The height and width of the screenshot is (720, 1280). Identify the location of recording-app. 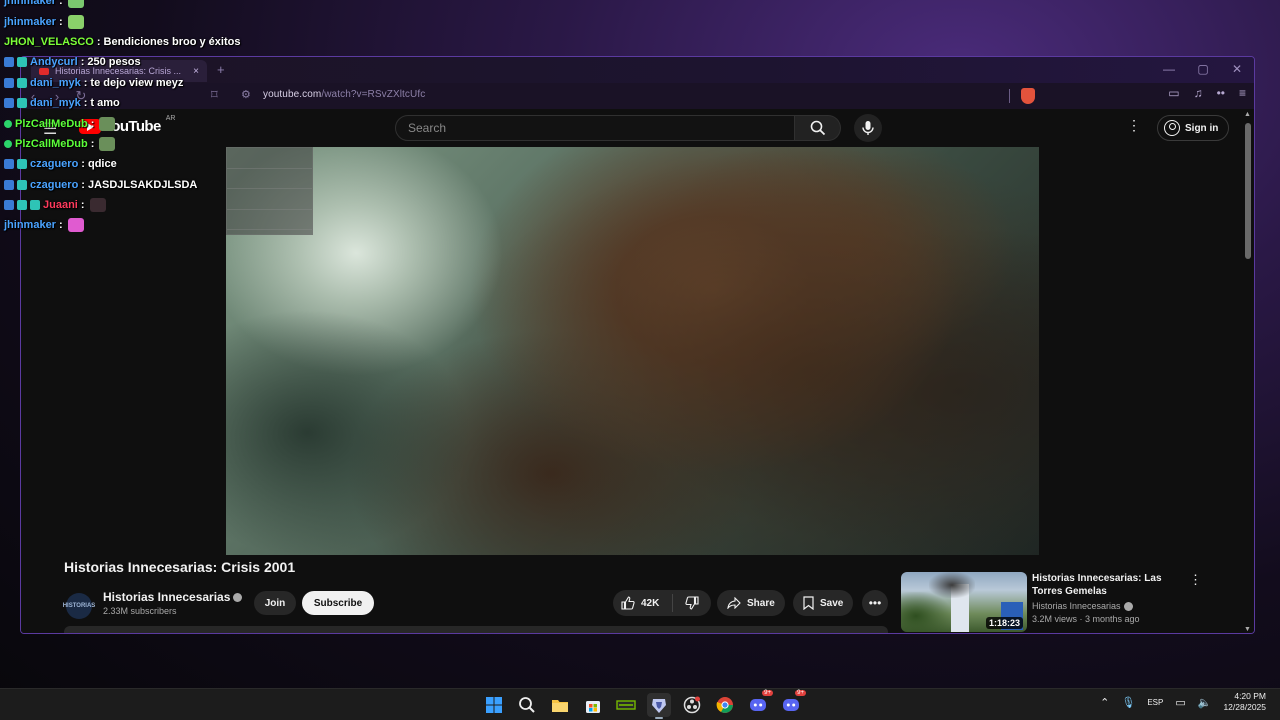
(692, 705).